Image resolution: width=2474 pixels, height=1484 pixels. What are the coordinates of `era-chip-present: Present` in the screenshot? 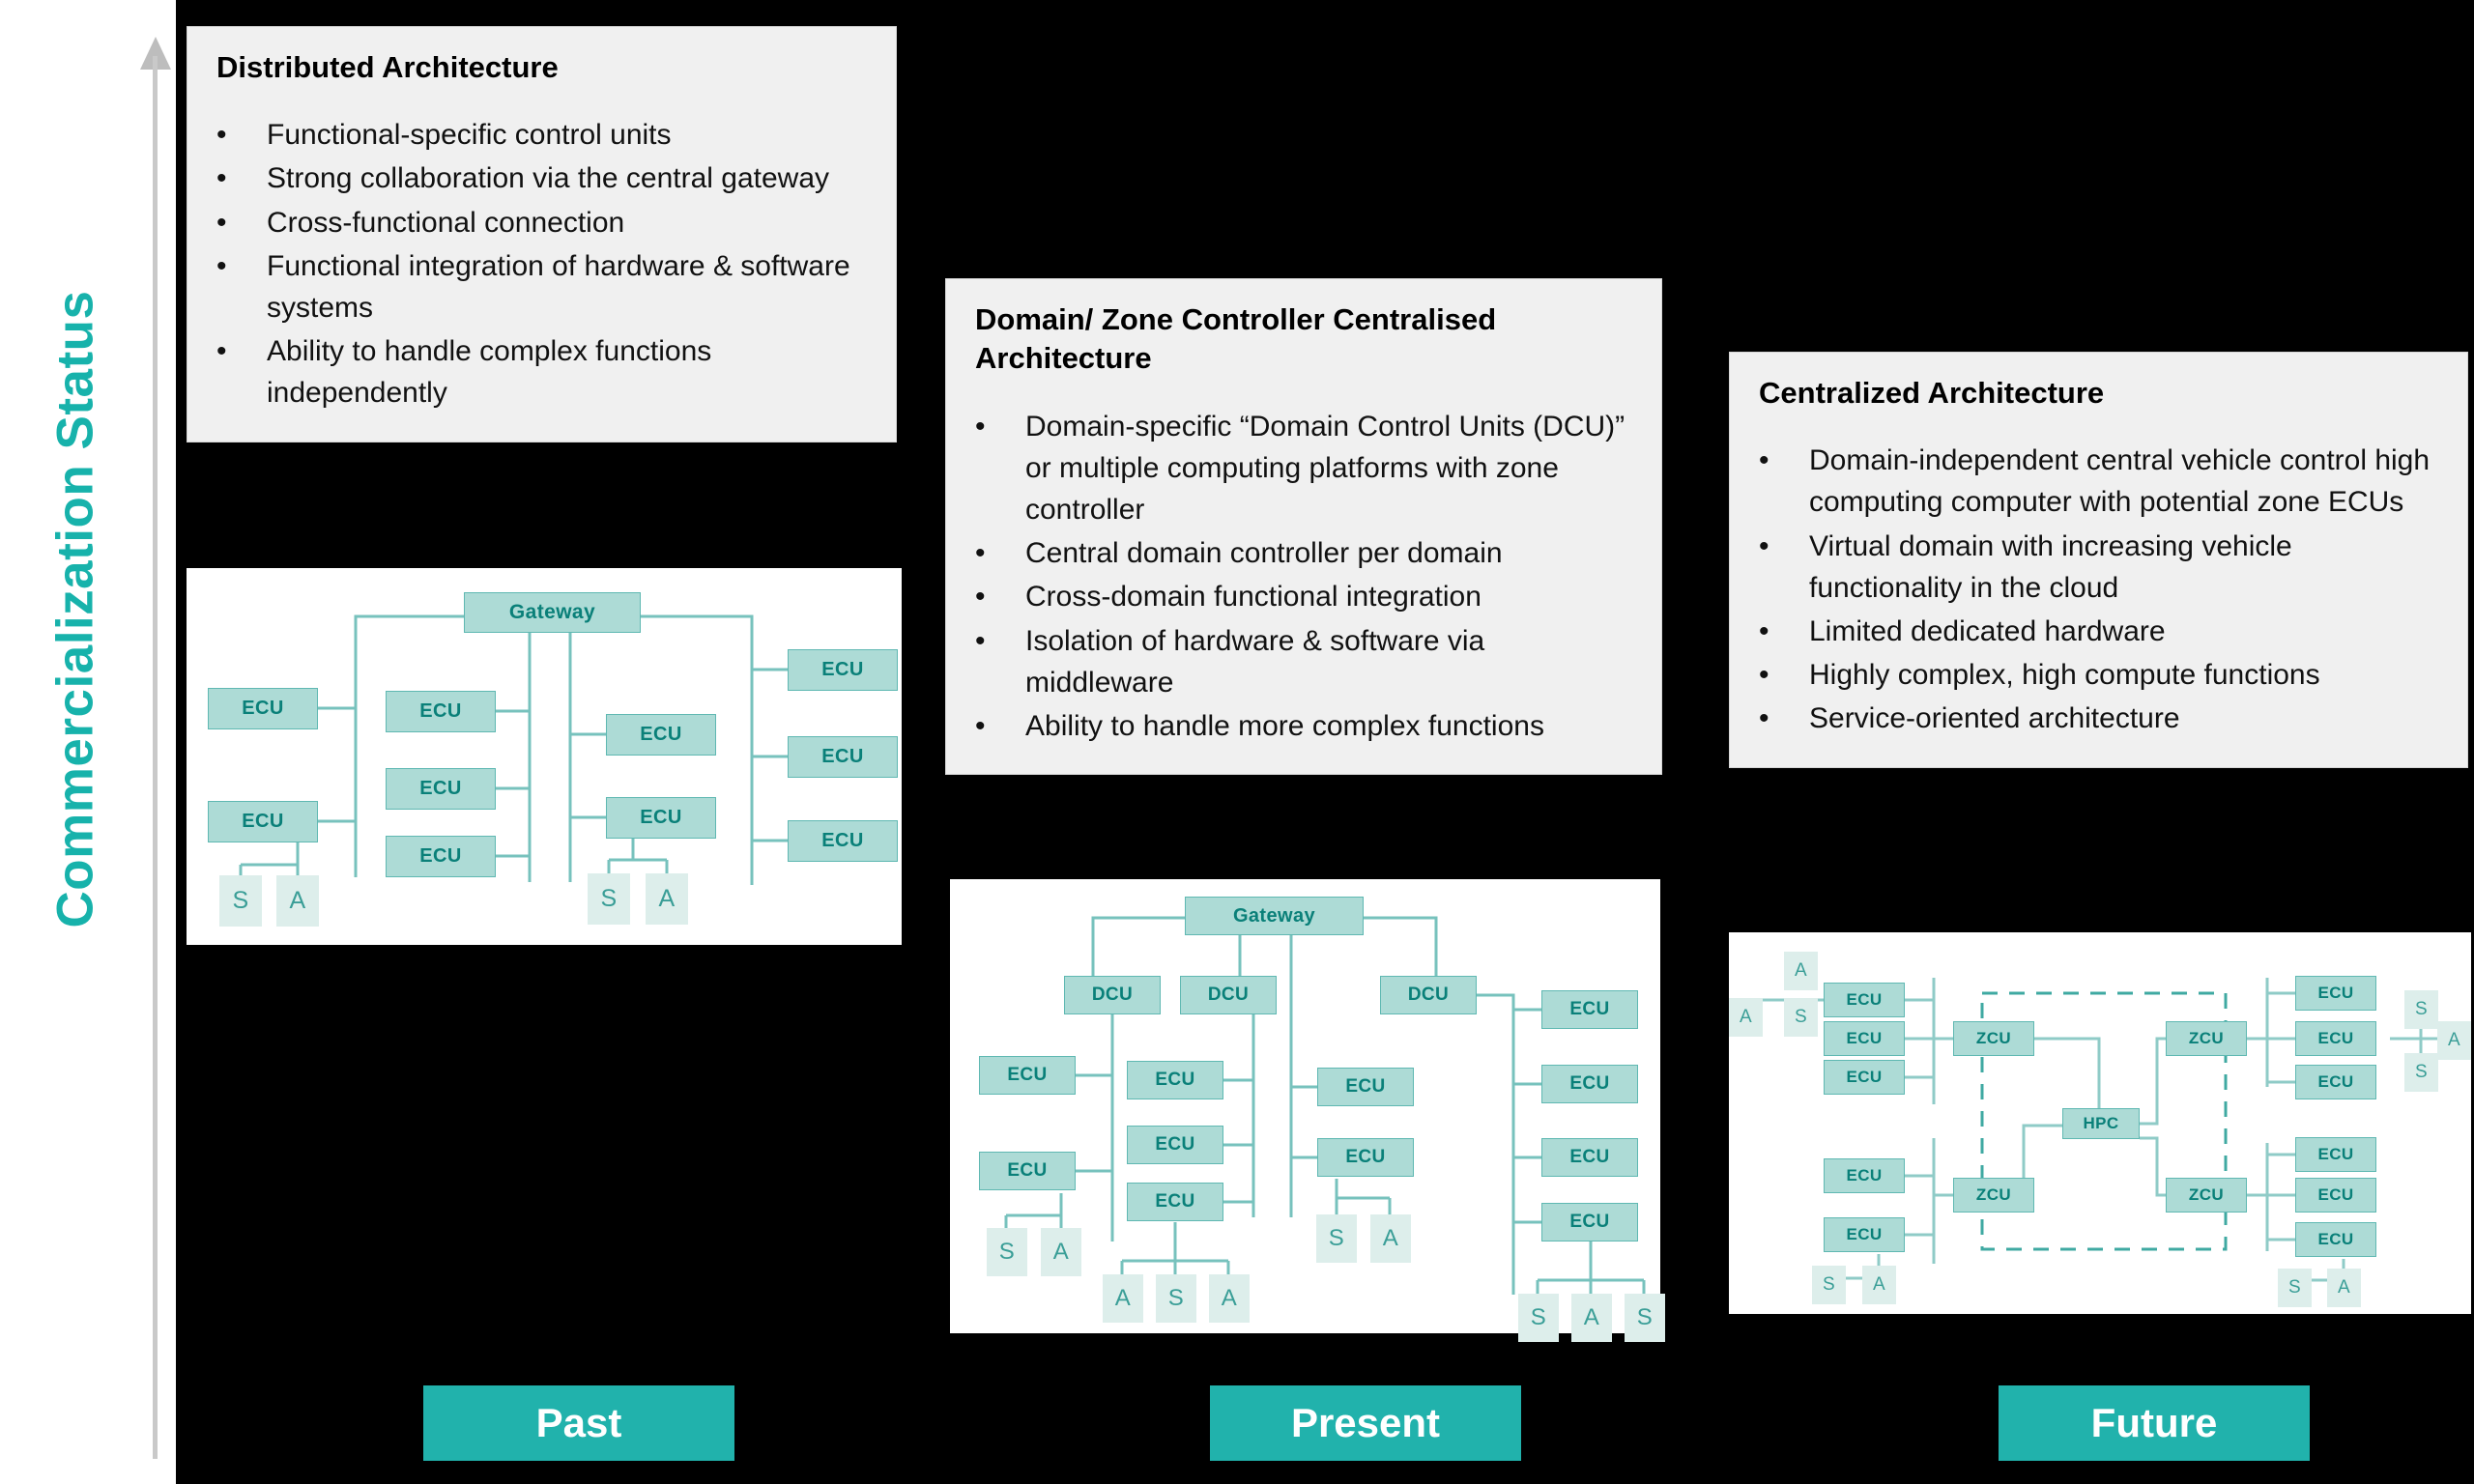 It's located at (1366, 1423).